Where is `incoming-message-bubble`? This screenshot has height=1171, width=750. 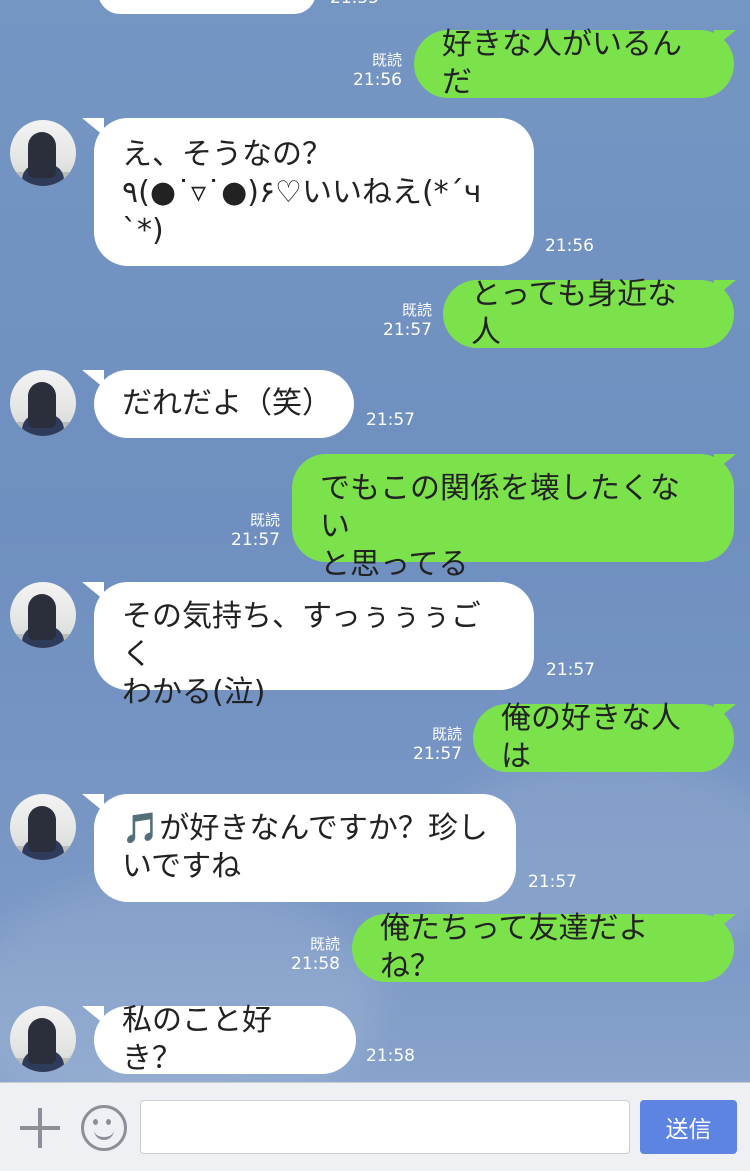 incoming-message-bubble is located at coordinates (207, 7).